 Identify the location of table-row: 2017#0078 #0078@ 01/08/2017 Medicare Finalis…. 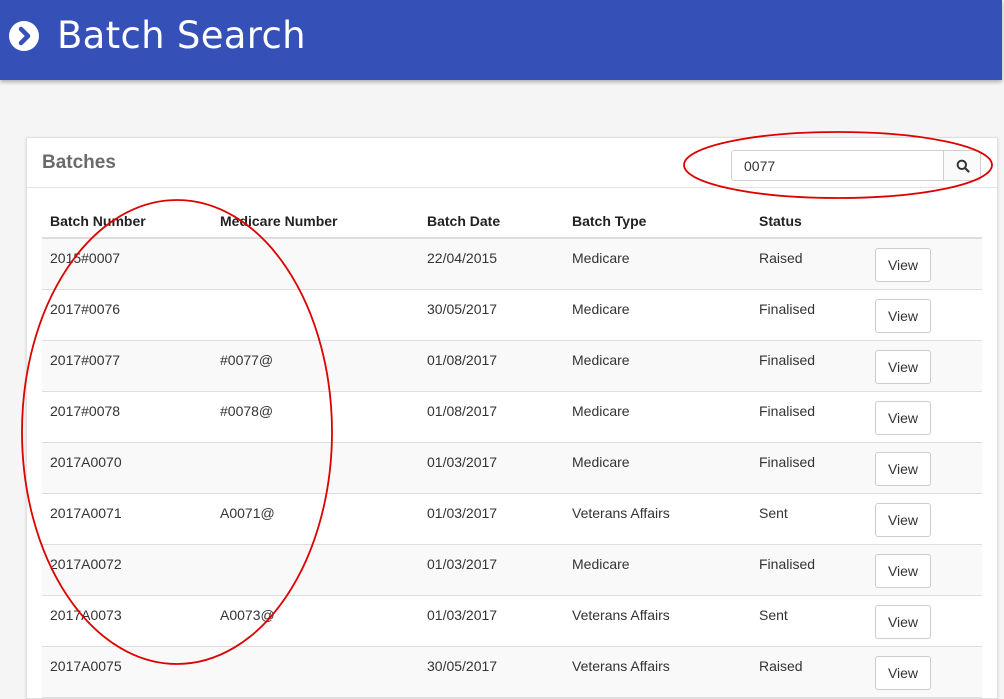
(512, 417).